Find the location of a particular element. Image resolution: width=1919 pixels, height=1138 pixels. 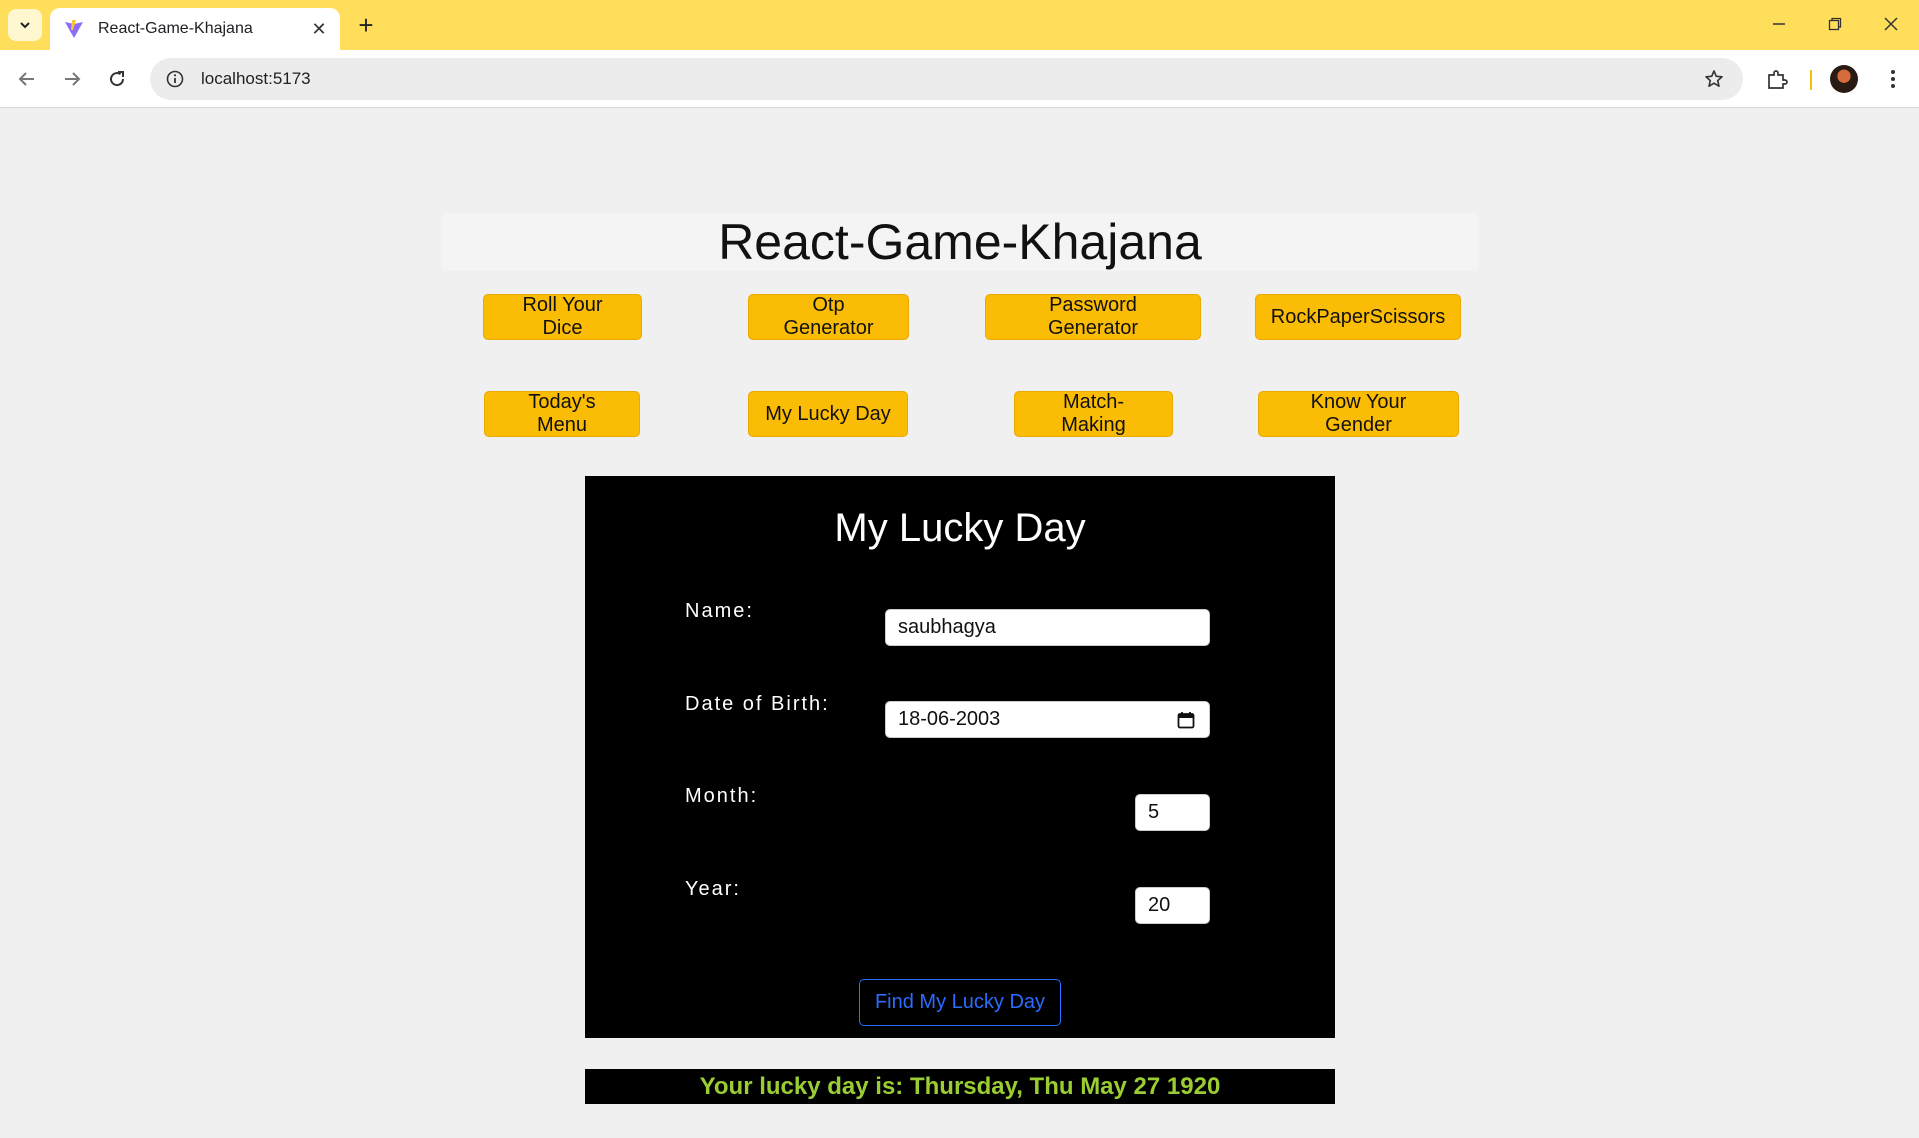

nav-know-your-gender-button: Know Your Gender is located at coordinates (1358, 414).